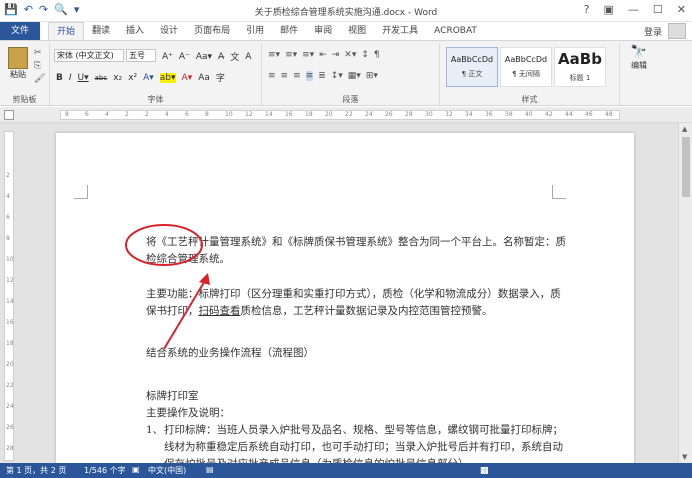  Describe the element at coordinates (10, 448) in the screenshot. I see `ruler-tick: 28` at that location.